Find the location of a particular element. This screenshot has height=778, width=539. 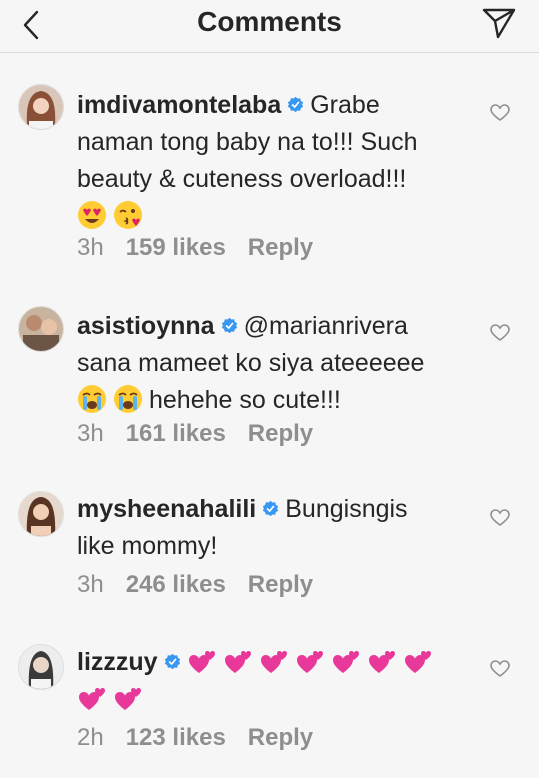

comment-meta: 3h 159 likes Reply is located at coordinates (206, 248).